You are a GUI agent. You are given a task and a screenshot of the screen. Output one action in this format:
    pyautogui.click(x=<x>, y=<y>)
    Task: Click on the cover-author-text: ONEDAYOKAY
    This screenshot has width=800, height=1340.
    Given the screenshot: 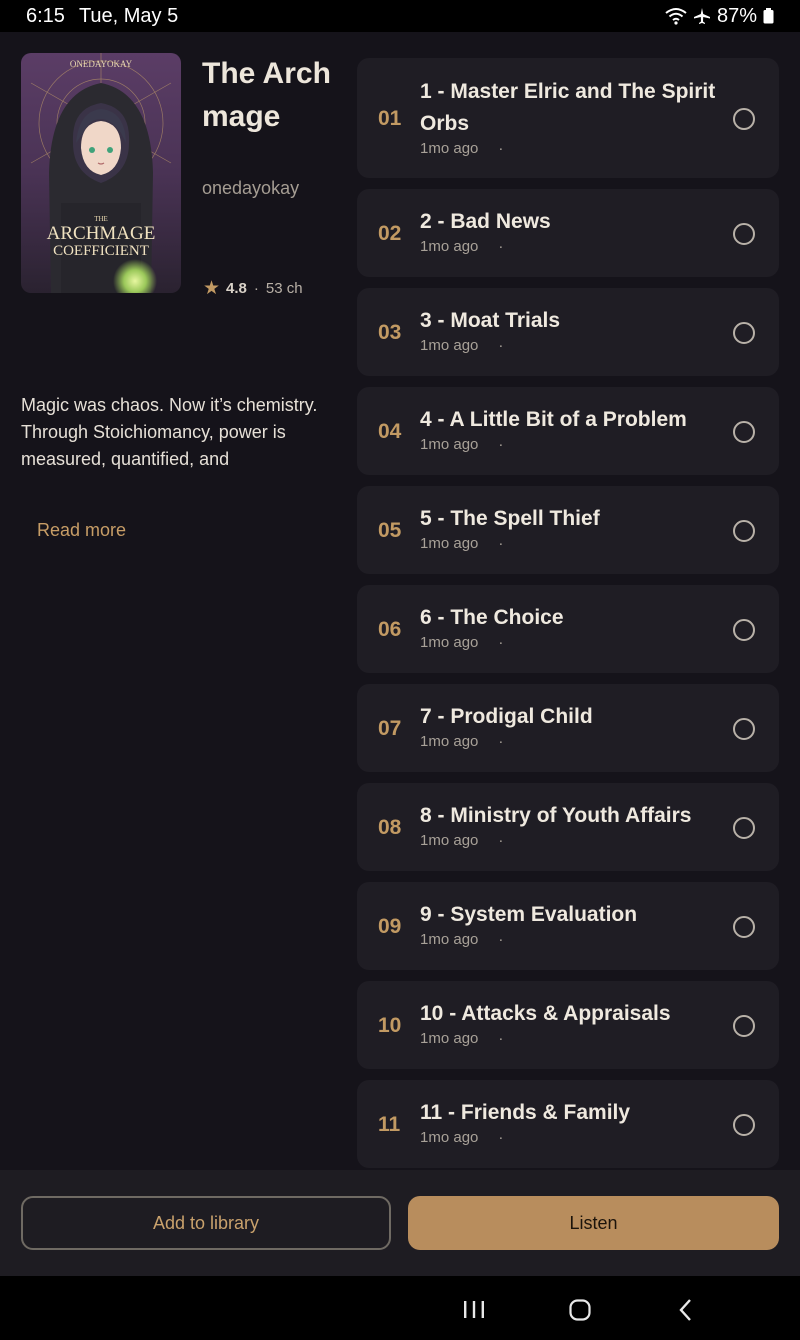 What is the action you would take?
    pyautogui.click(x=101, y=64)
    